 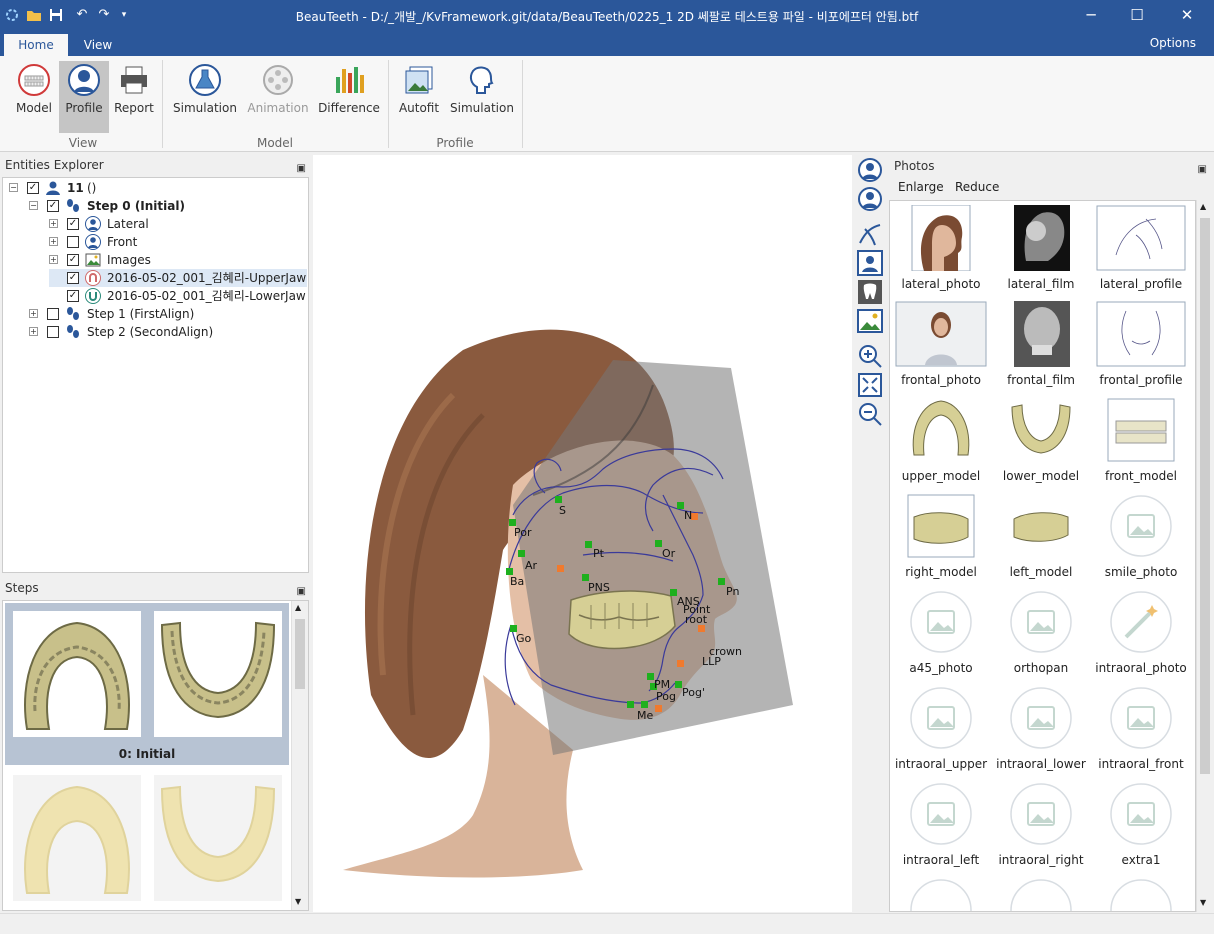 What do you see at coordinates (941, 539) in the screenshot?
I see `photo-tile: right_model` at bounding box center [941, 539].